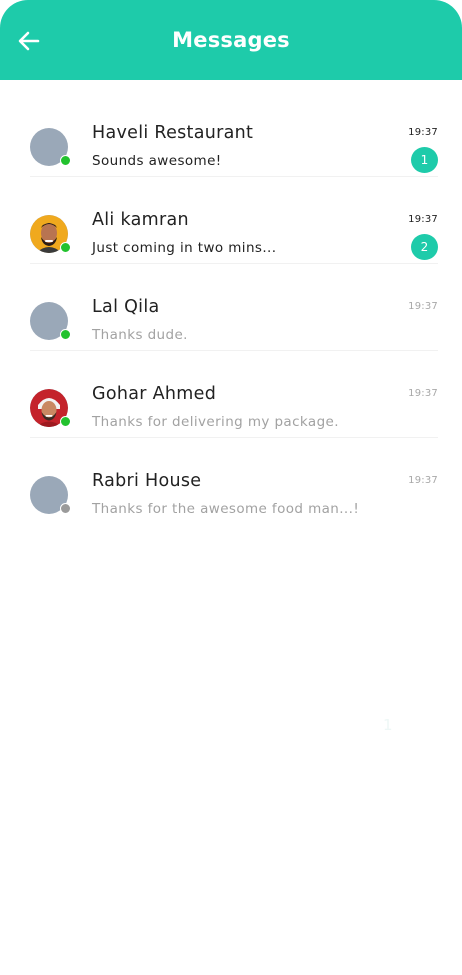 The image size is (462, 975). I want to click on unread-count-badge: 1, so click(424, 160).